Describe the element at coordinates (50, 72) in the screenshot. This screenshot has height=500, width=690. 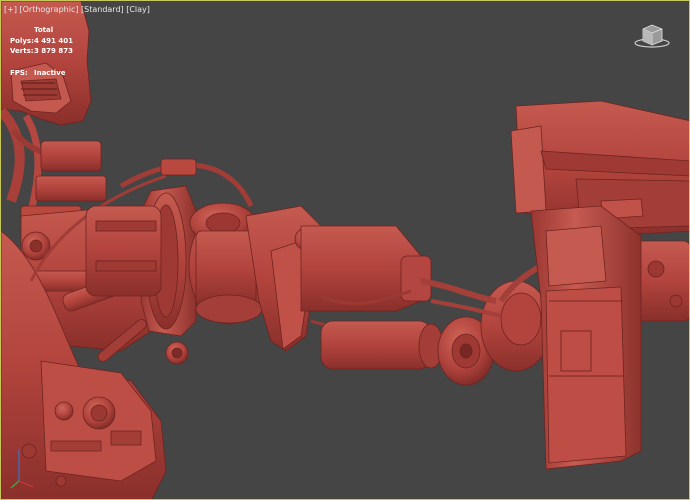
I see `stats-fps-value: Inactive` at that location.